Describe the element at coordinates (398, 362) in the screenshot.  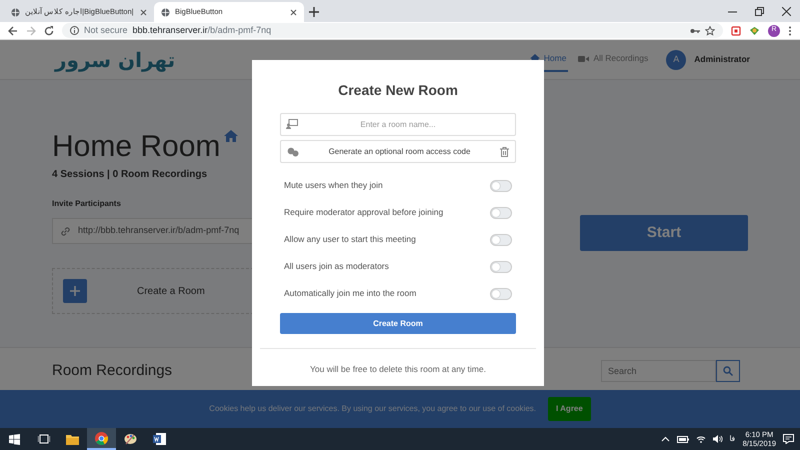
I see `dialog-footer-note: You will be free to delete this room at any time.` at that location.